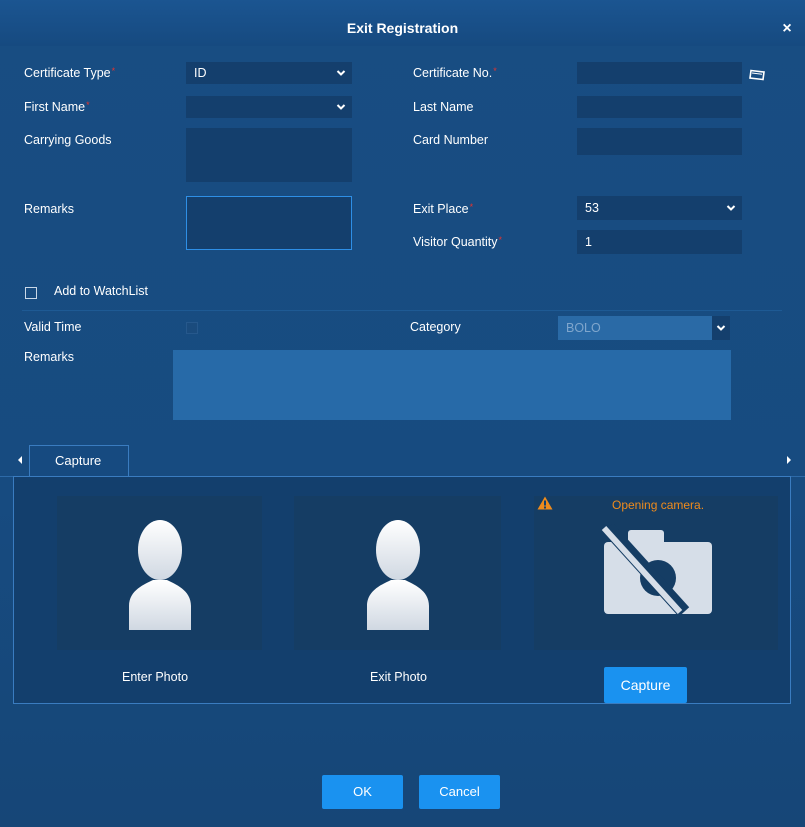 The image size is (805, 827). Describe the element at coordinates (658, 505) in the screenshot. I see `camera-status-text: Opening camera.` at that location.